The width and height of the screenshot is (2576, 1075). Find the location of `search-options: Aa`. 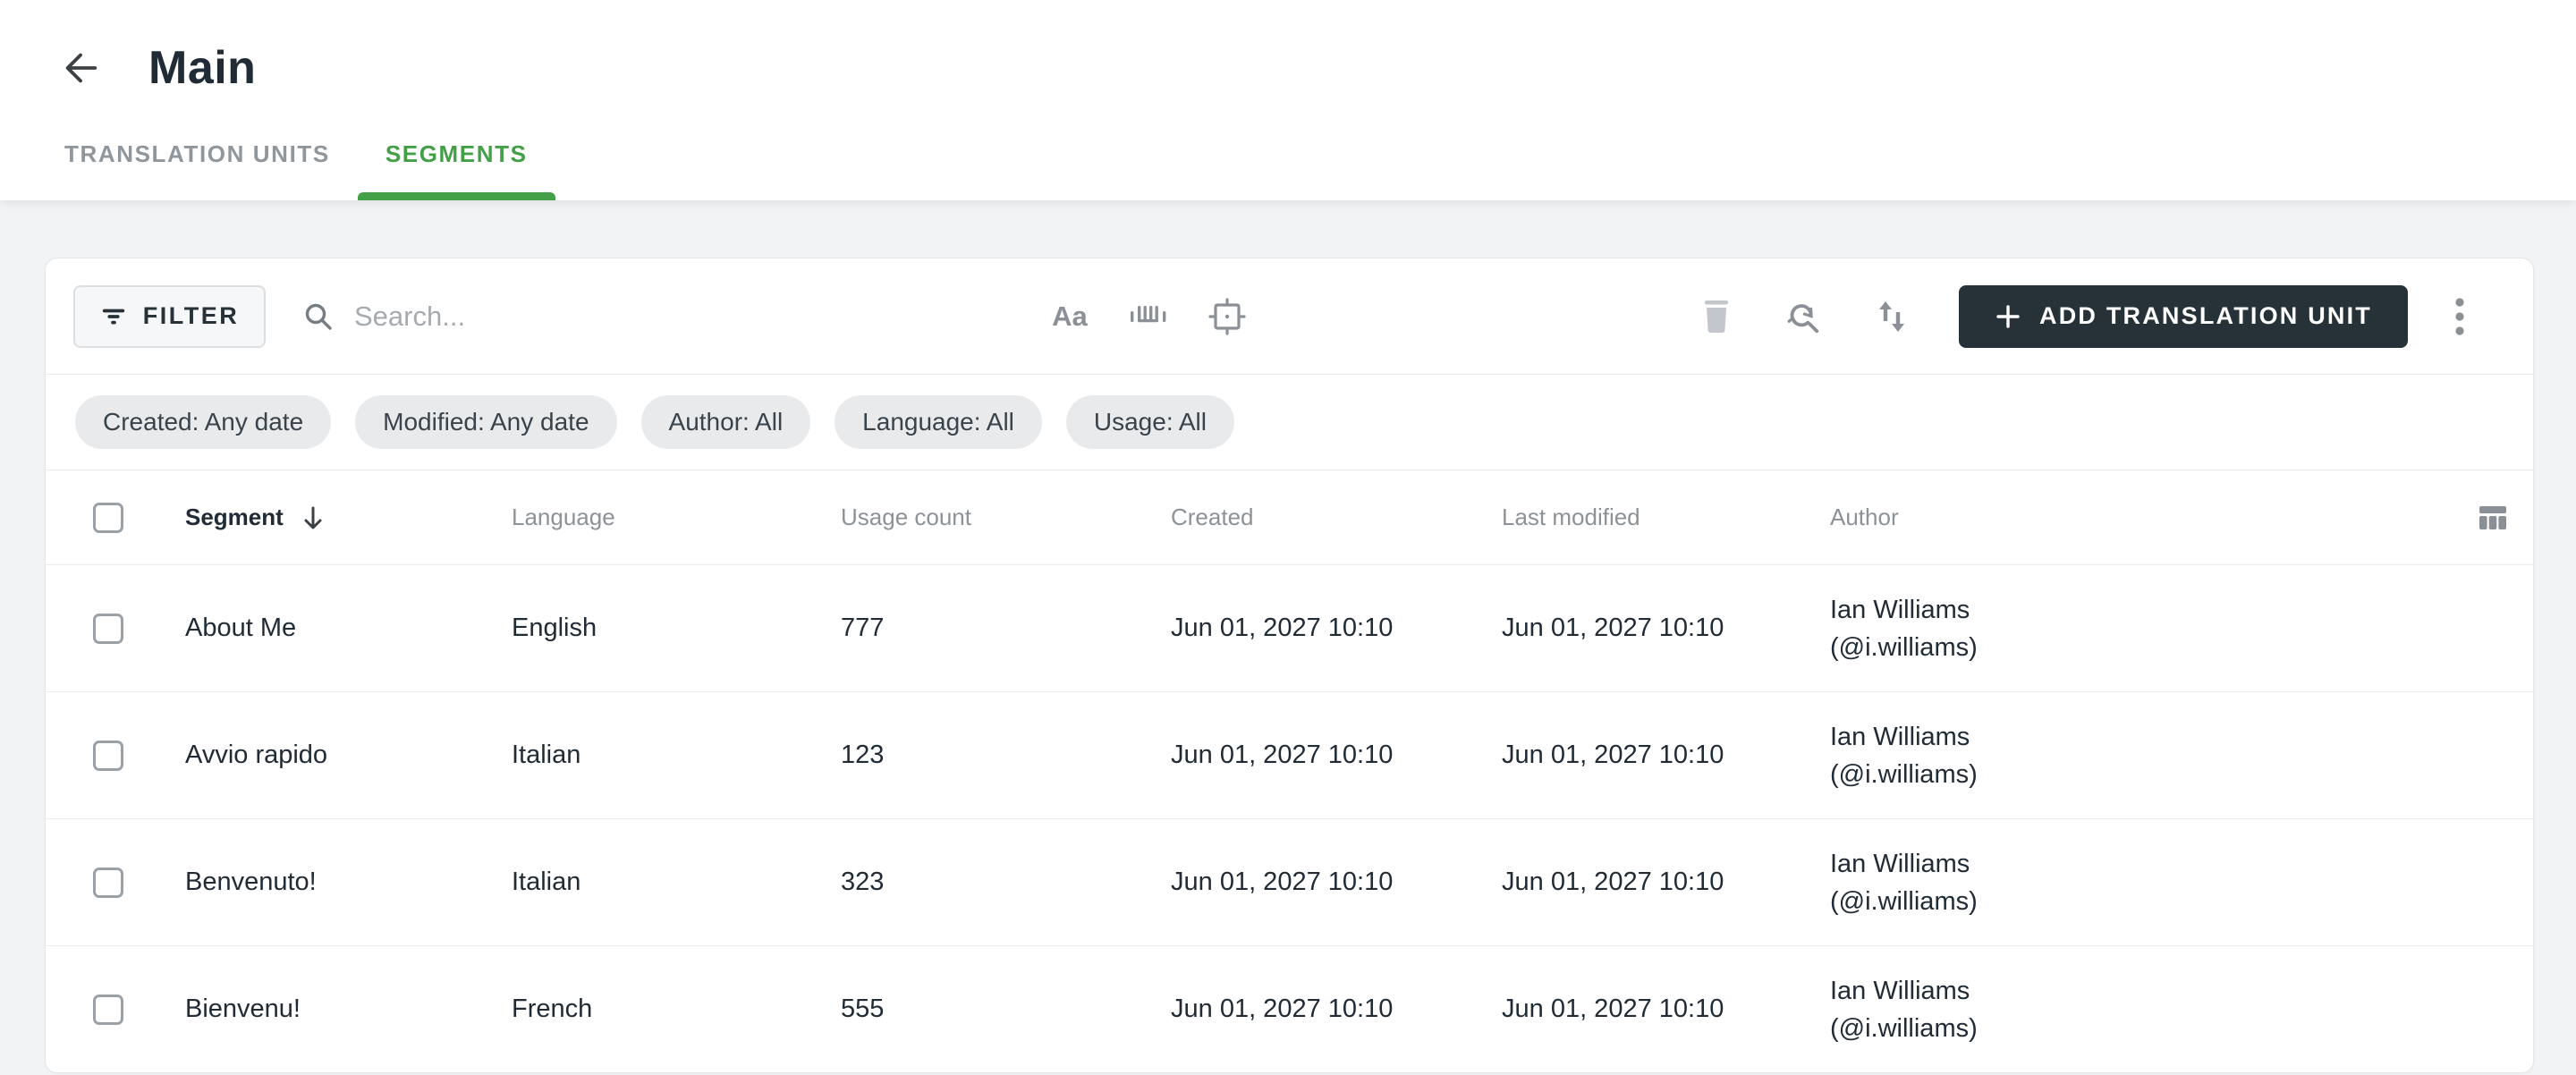

search-options: Aa is located at coordinates (1149, 316).